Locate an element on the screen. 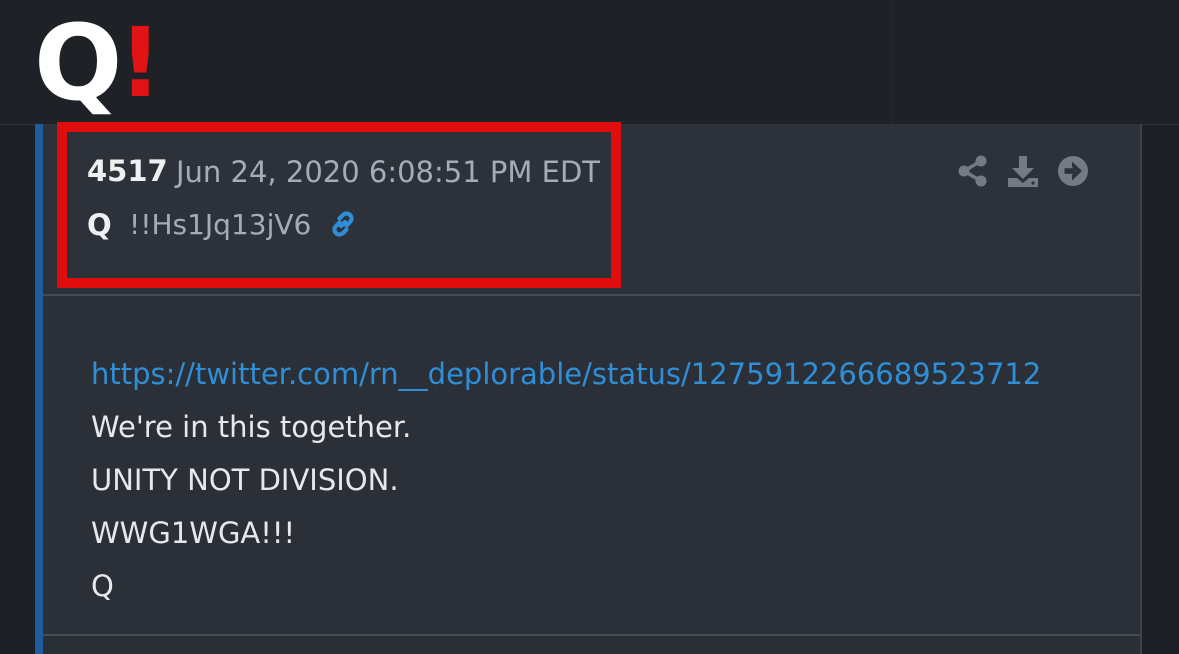  post-line-1: We're in this together. is located at coordinates (251, 427).